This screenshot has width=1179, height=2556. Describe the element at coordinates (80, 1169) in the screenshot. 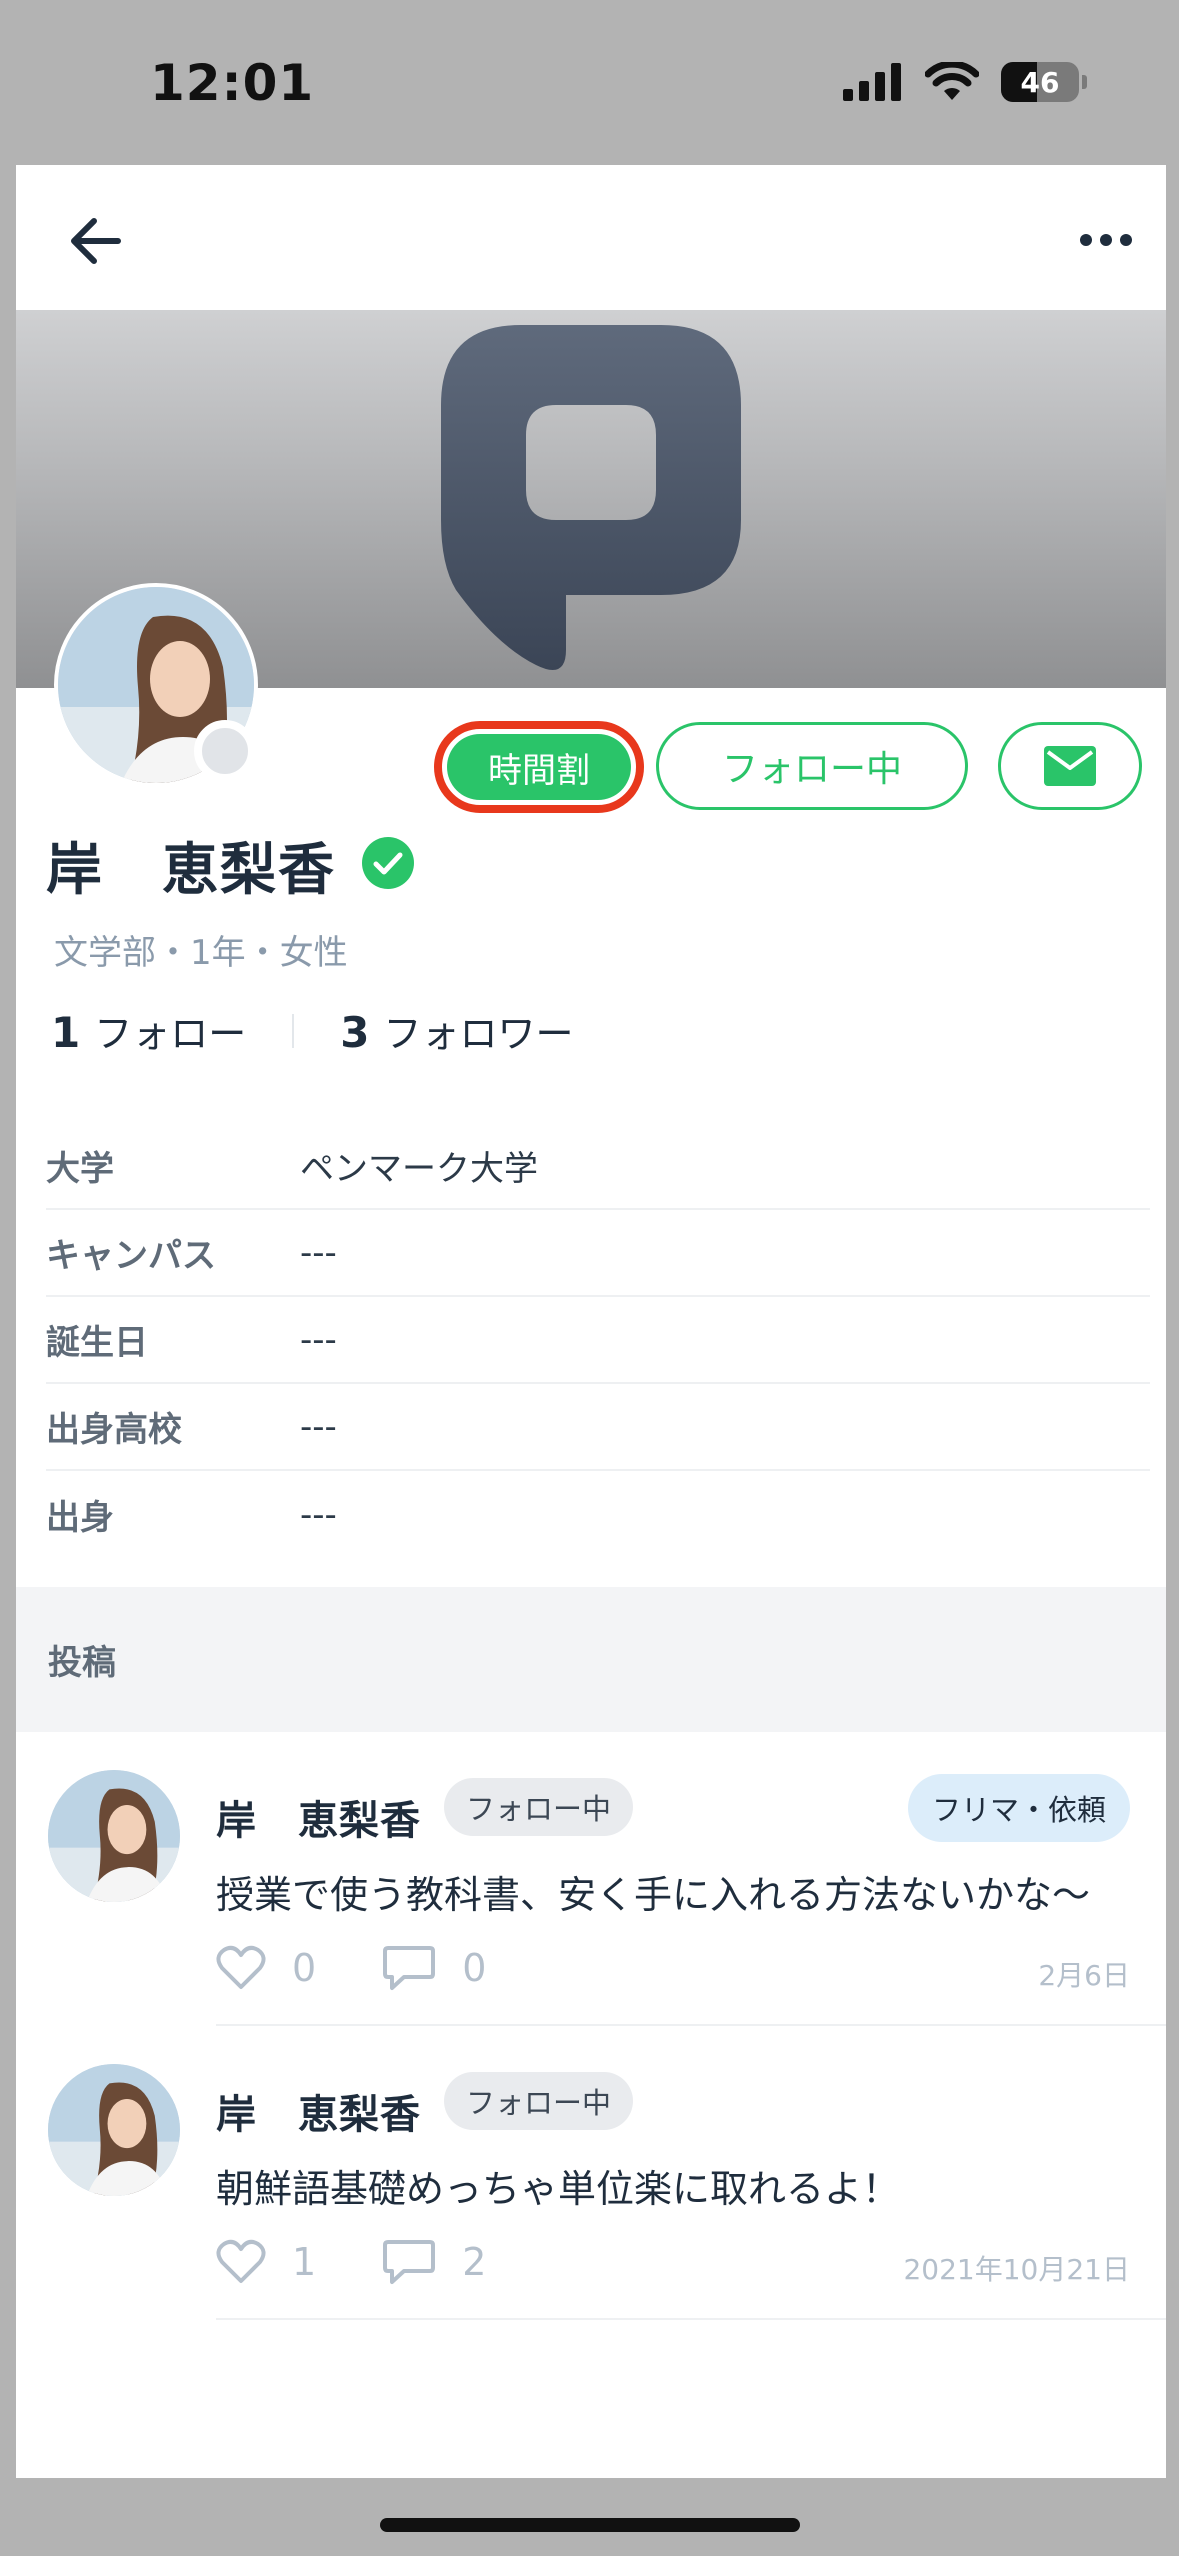

I see `info-label: 大学` at that location.